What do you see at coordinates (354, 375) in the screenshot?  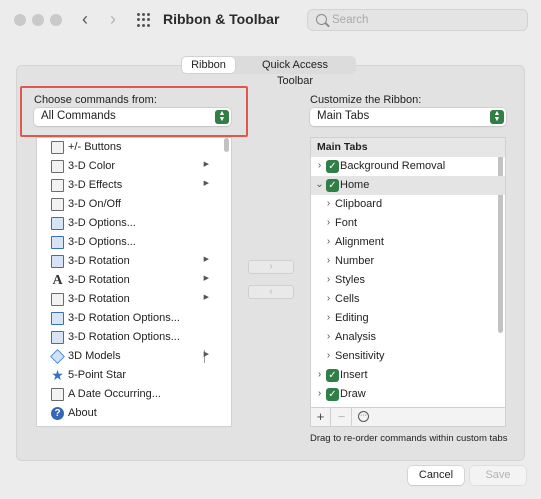 I see `tree-item-label: Insert` at bounding box center [354, 375].